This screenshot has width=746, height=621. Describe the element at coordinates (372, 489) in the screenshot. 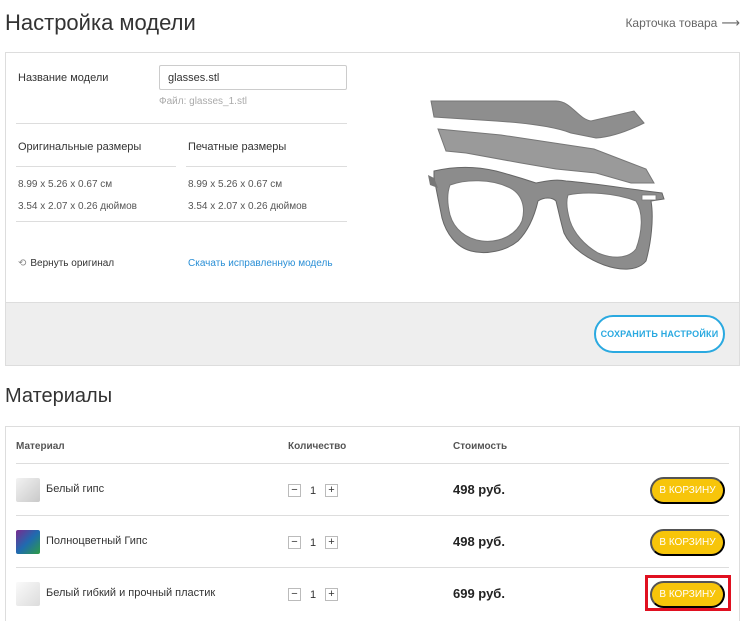

I see `table-row: Белый гипс − 1 + 498 руб. В КОРЗИНУ` at that location.